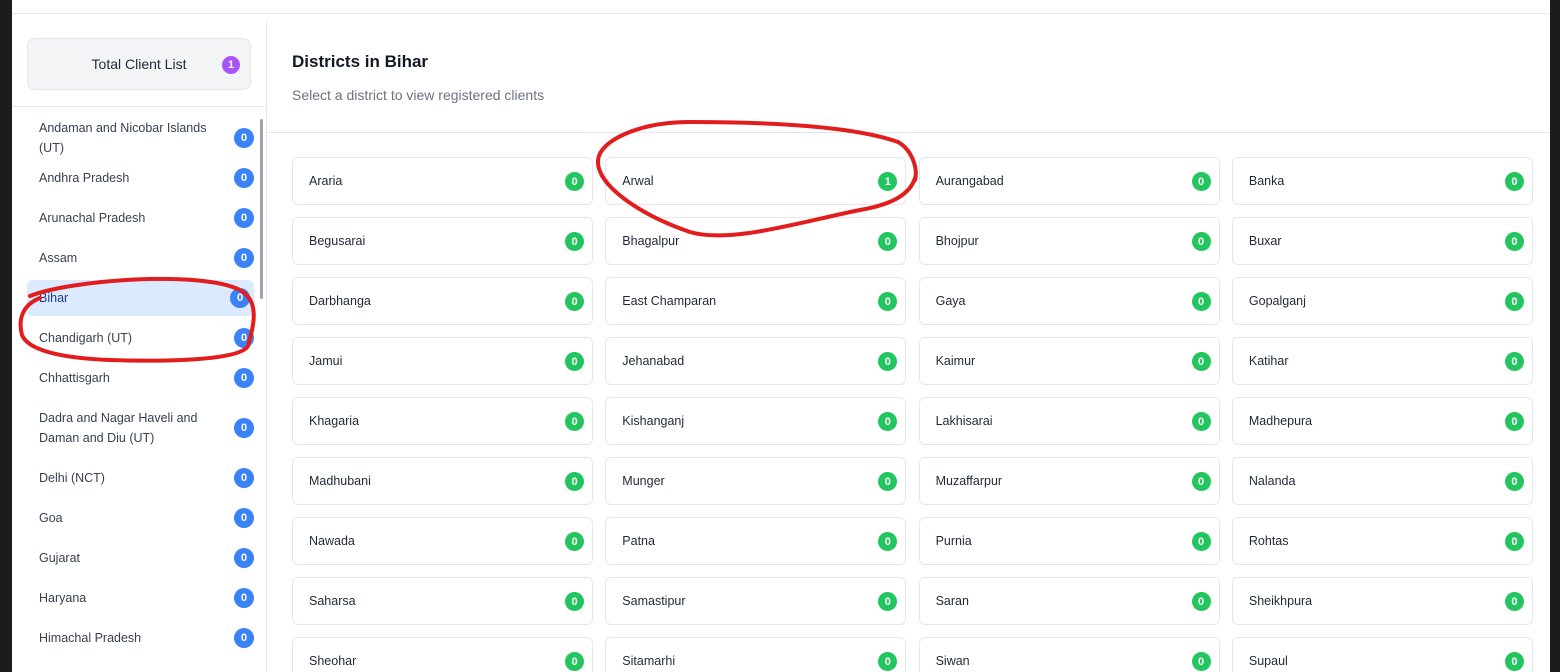 The image size is (1560, 672). I want to click on district-card-lakhisarai: Lakhisarai 0, so click(1069, 421).